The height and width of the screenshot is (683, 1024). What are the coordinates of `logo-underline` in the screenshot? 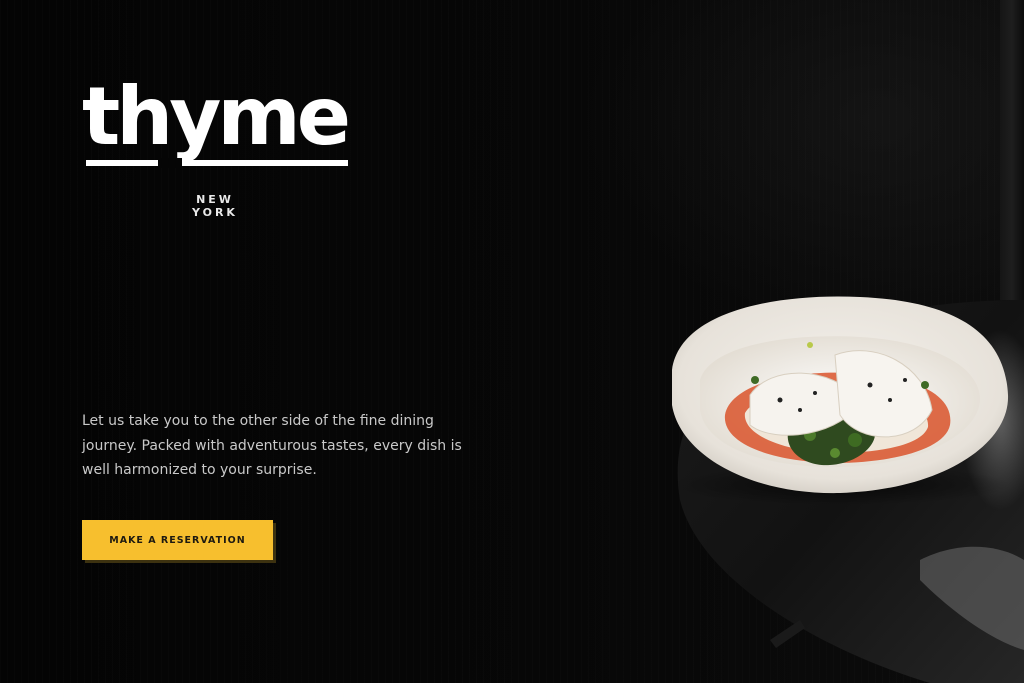 It's located at (217, 163).